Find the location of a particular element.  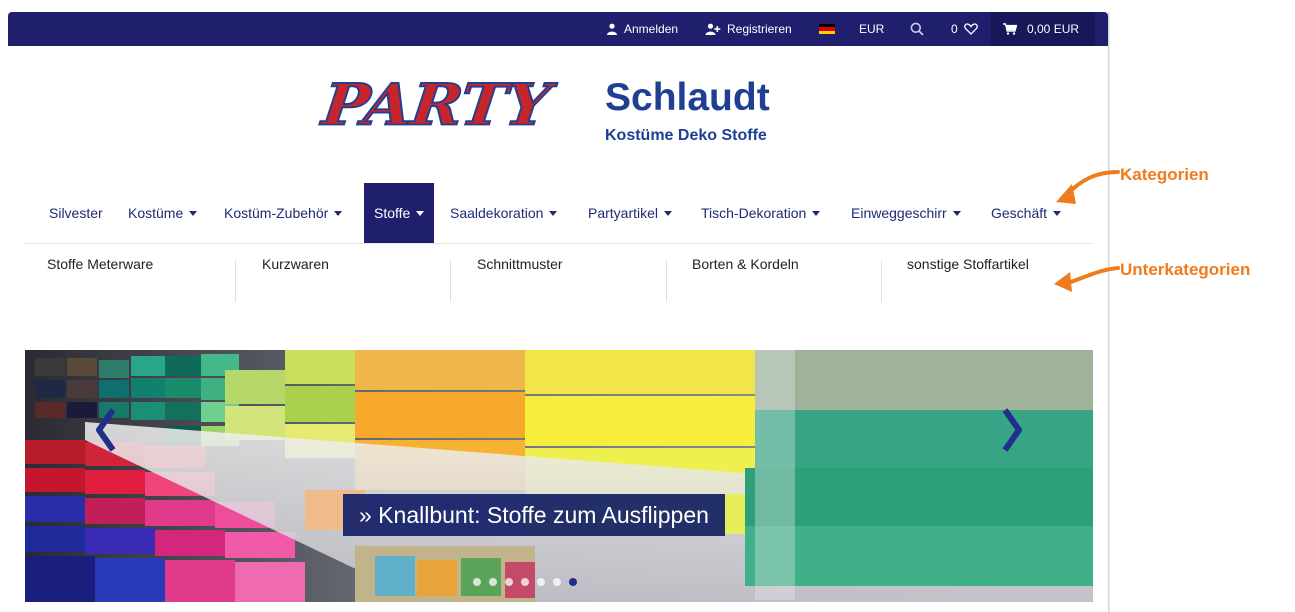

category-silvester: Silvester is located at coordinates (76, 213).